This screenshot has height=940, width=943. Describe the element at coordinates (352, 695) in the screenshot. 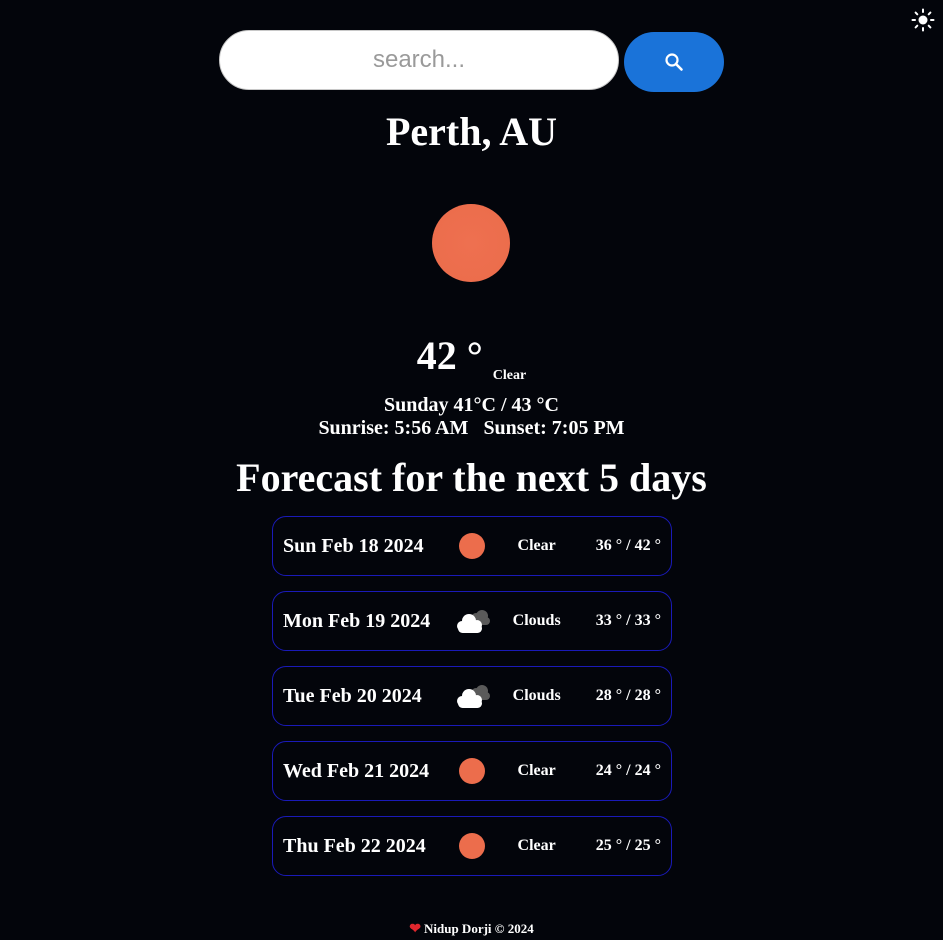

I see `forecast-date: Tue Feb 20 2024` at that location.